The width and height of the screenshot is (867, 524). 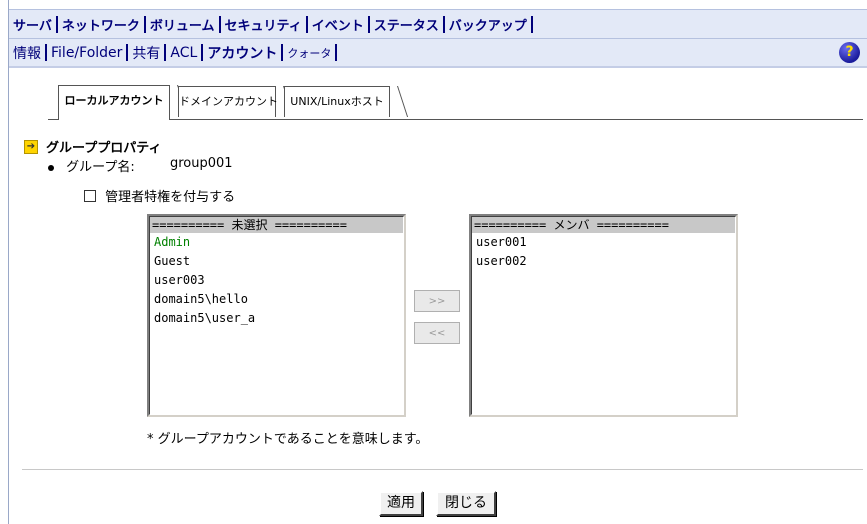 I want to click on subnav-account: アカウント, so click(x=242, y=53).